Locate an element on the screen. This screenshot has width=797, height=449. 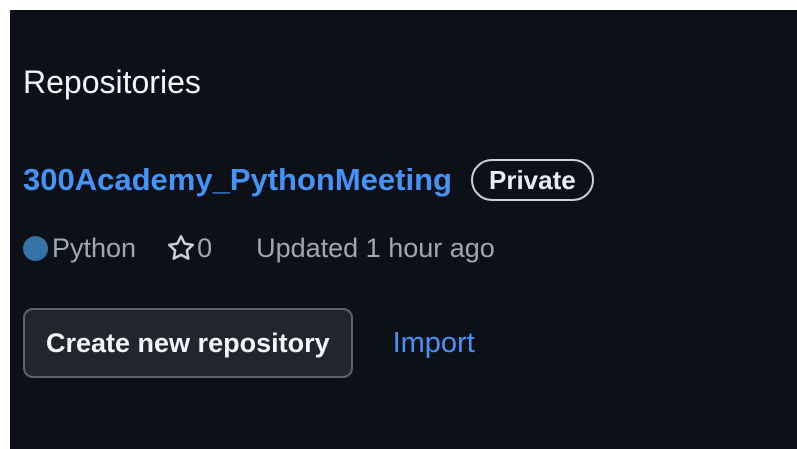
repository-item: 300Academy_PythonMeeting Private is located at coordinates (308, 180).